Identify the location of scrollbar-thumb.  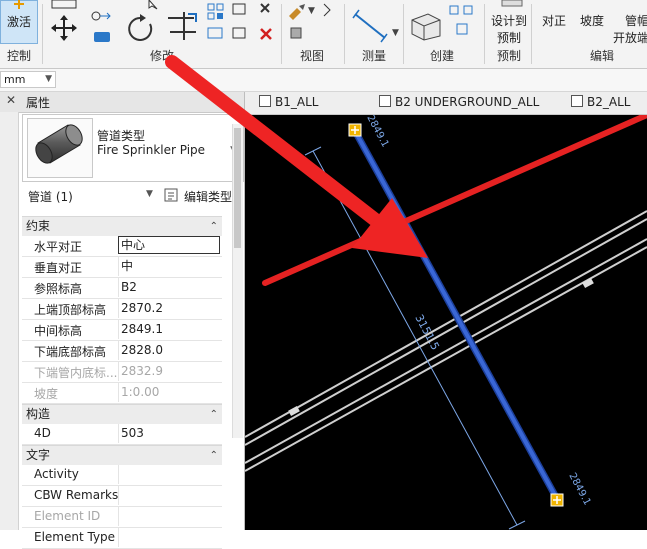
(237, 188).